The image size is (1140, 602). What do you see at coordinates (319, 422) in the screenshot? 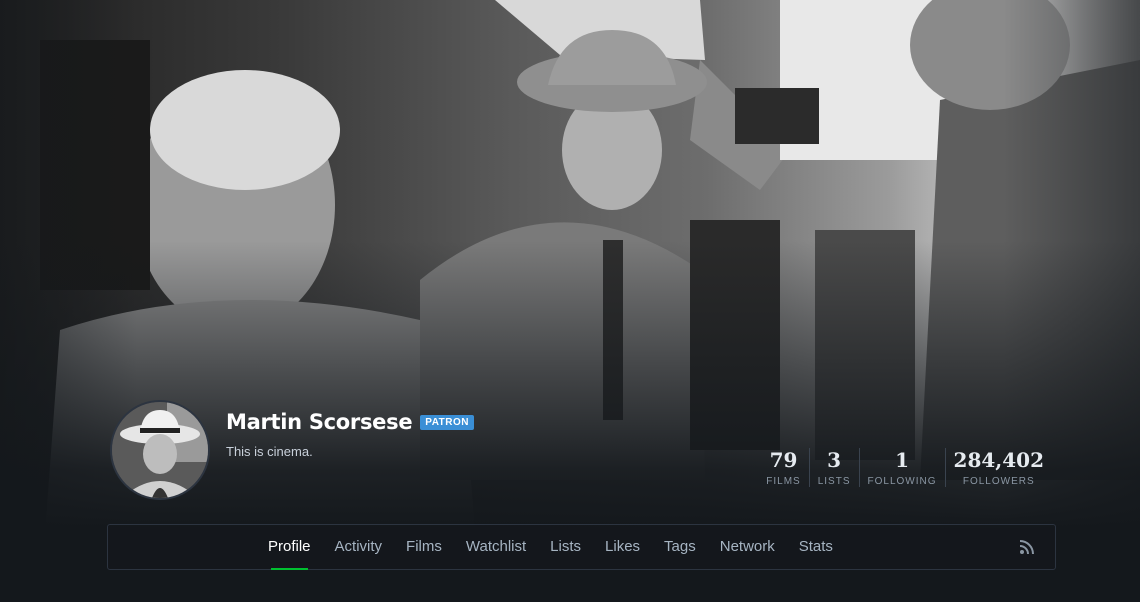
I see `display-name: Martin Scorsese` at bounding box center [319, 422].